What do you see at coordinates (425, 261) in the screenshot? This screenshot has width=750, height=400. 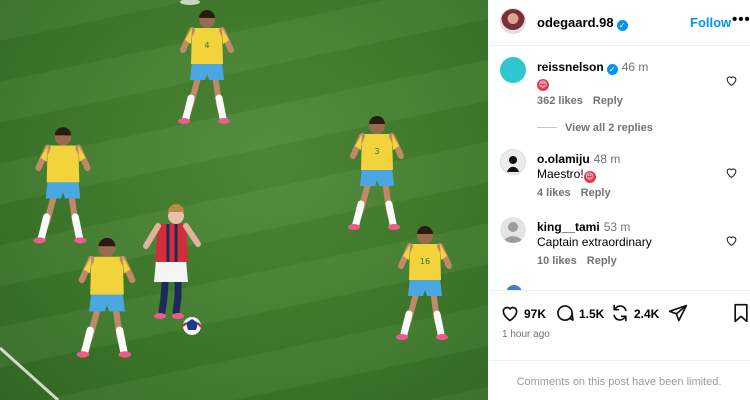 I see `shirt-number: 16` at bounding box center [425, 261].